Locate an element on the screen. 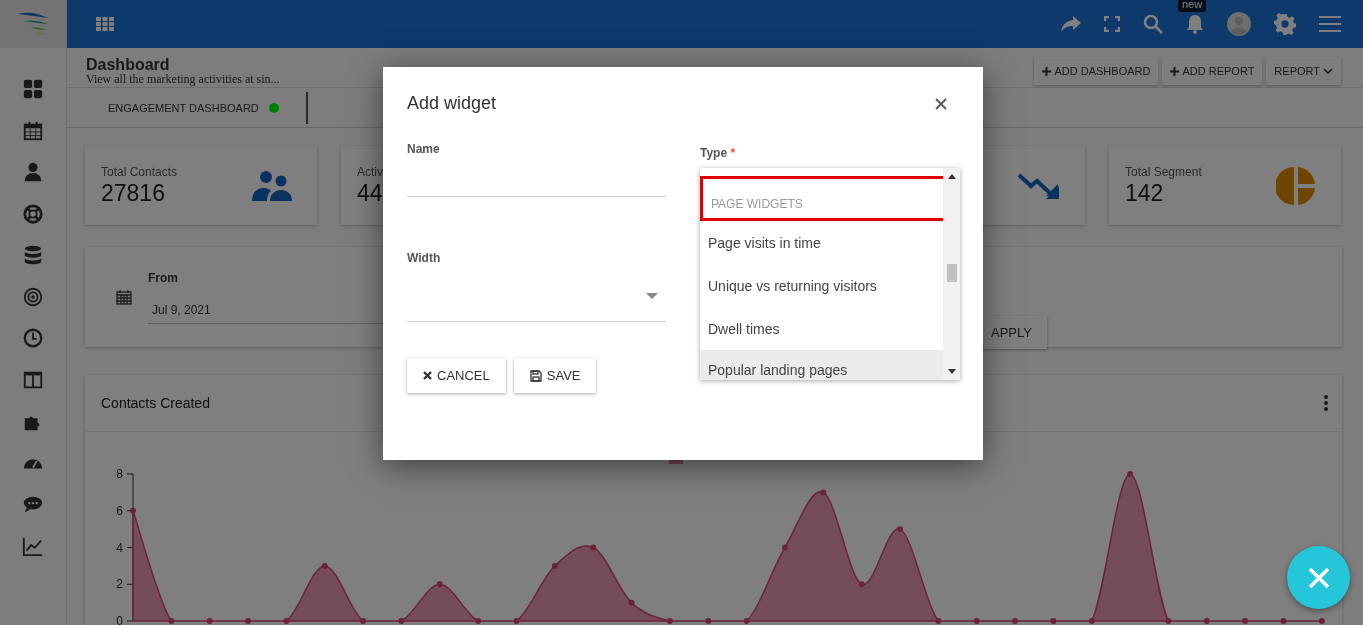 The height and width of the screenshot is (625, 1363). stat-label: Total Segment is located at coordinates (1163, 171).